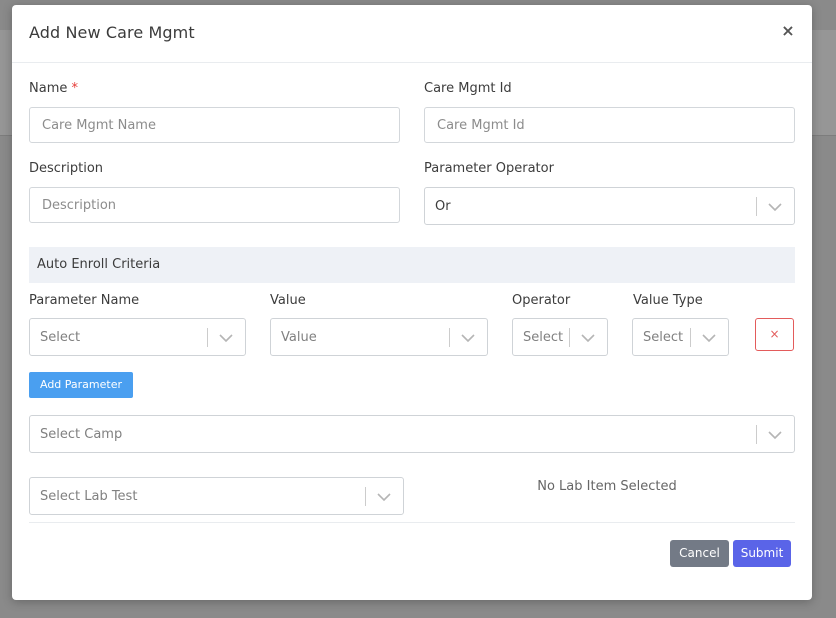 This screenshot has height=618, width=836. What do you see at coordinates (81, 434) in the screenshot?
I see `select-camp-placeholder: Select Camp` at bounding box center [81, 434].